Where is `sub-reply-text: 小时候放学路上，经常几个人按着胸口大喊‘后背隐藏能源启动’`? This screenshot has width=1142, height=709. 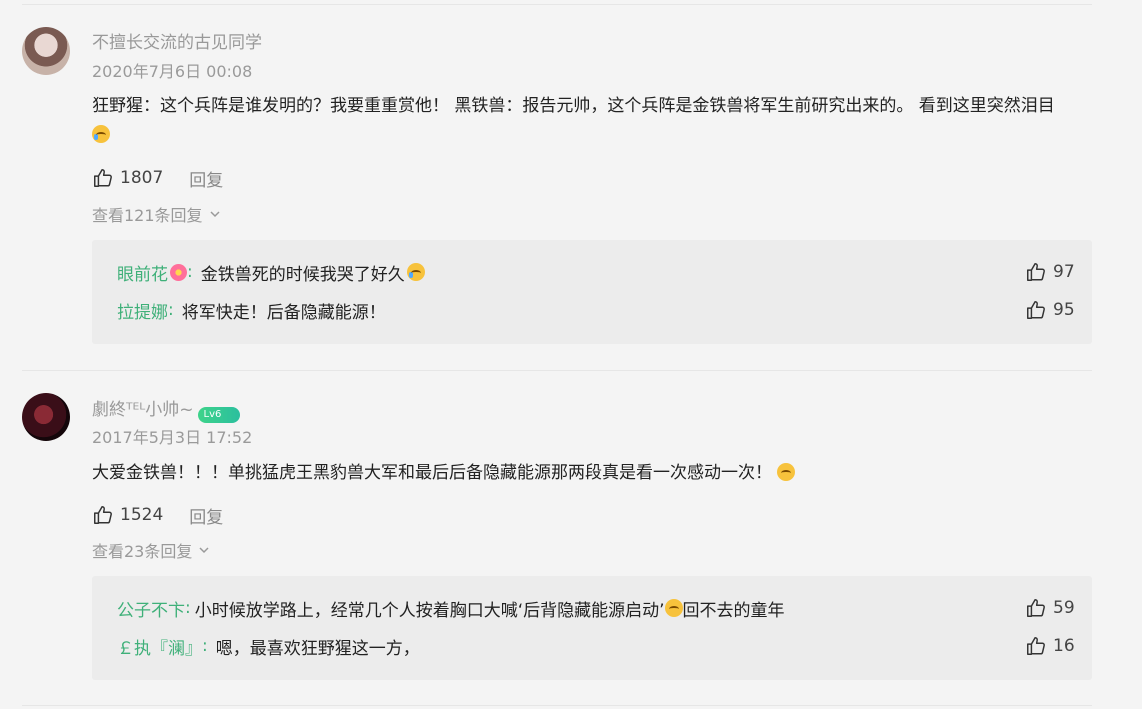
sub-reply-text: 小时候放学路上，经常几个人按着胸口大喊‘后背隐藏能源启动’ is located at coordinates (429, 610).